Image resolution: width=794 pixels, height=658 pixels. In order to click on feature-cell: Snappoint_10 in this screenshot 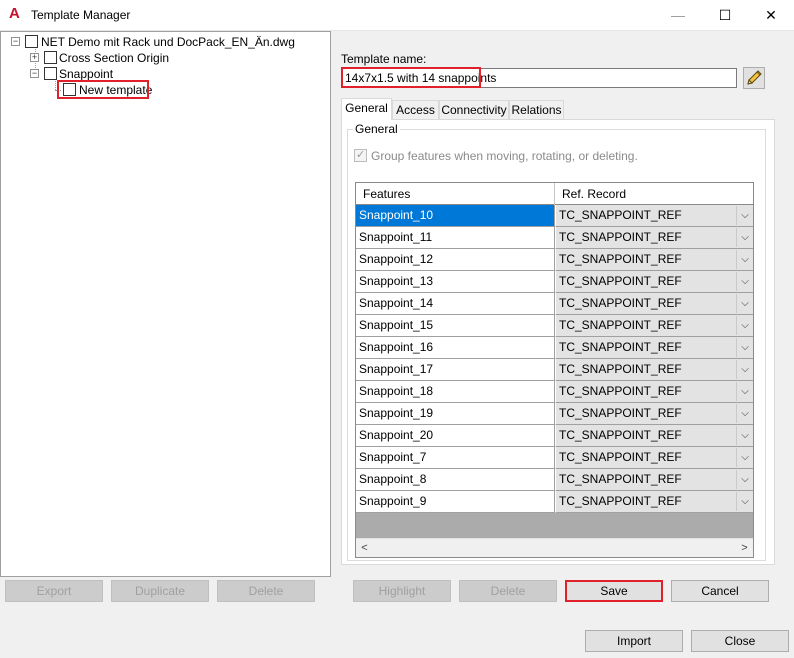, I will do `click(455, 216)`.